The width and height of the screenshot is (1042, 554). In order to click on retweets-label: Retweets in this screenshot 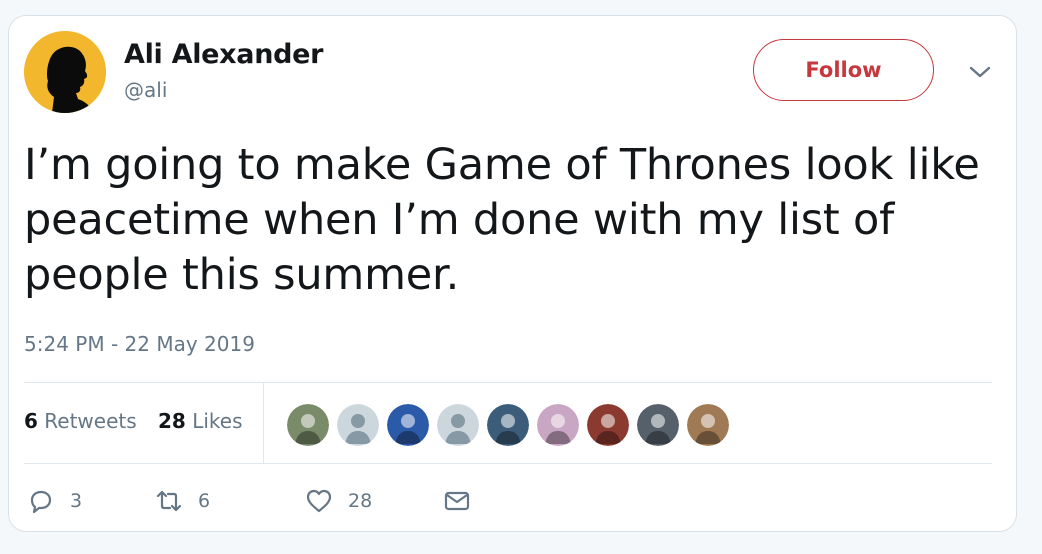, I will do `click(90, 421)`.